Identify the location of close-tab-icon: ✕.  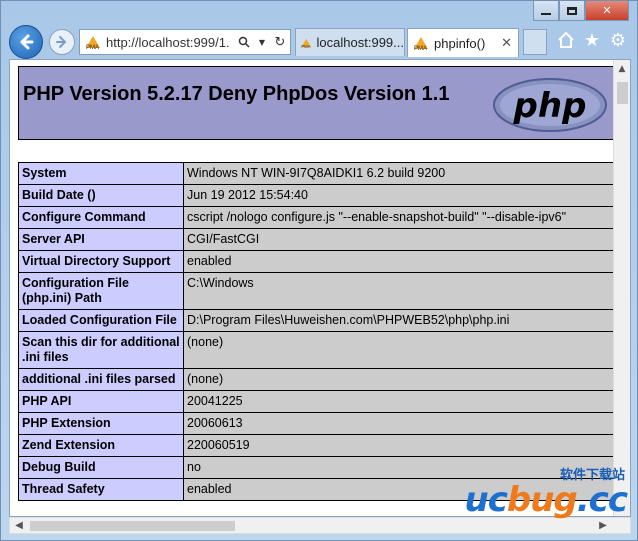
(506, 43).